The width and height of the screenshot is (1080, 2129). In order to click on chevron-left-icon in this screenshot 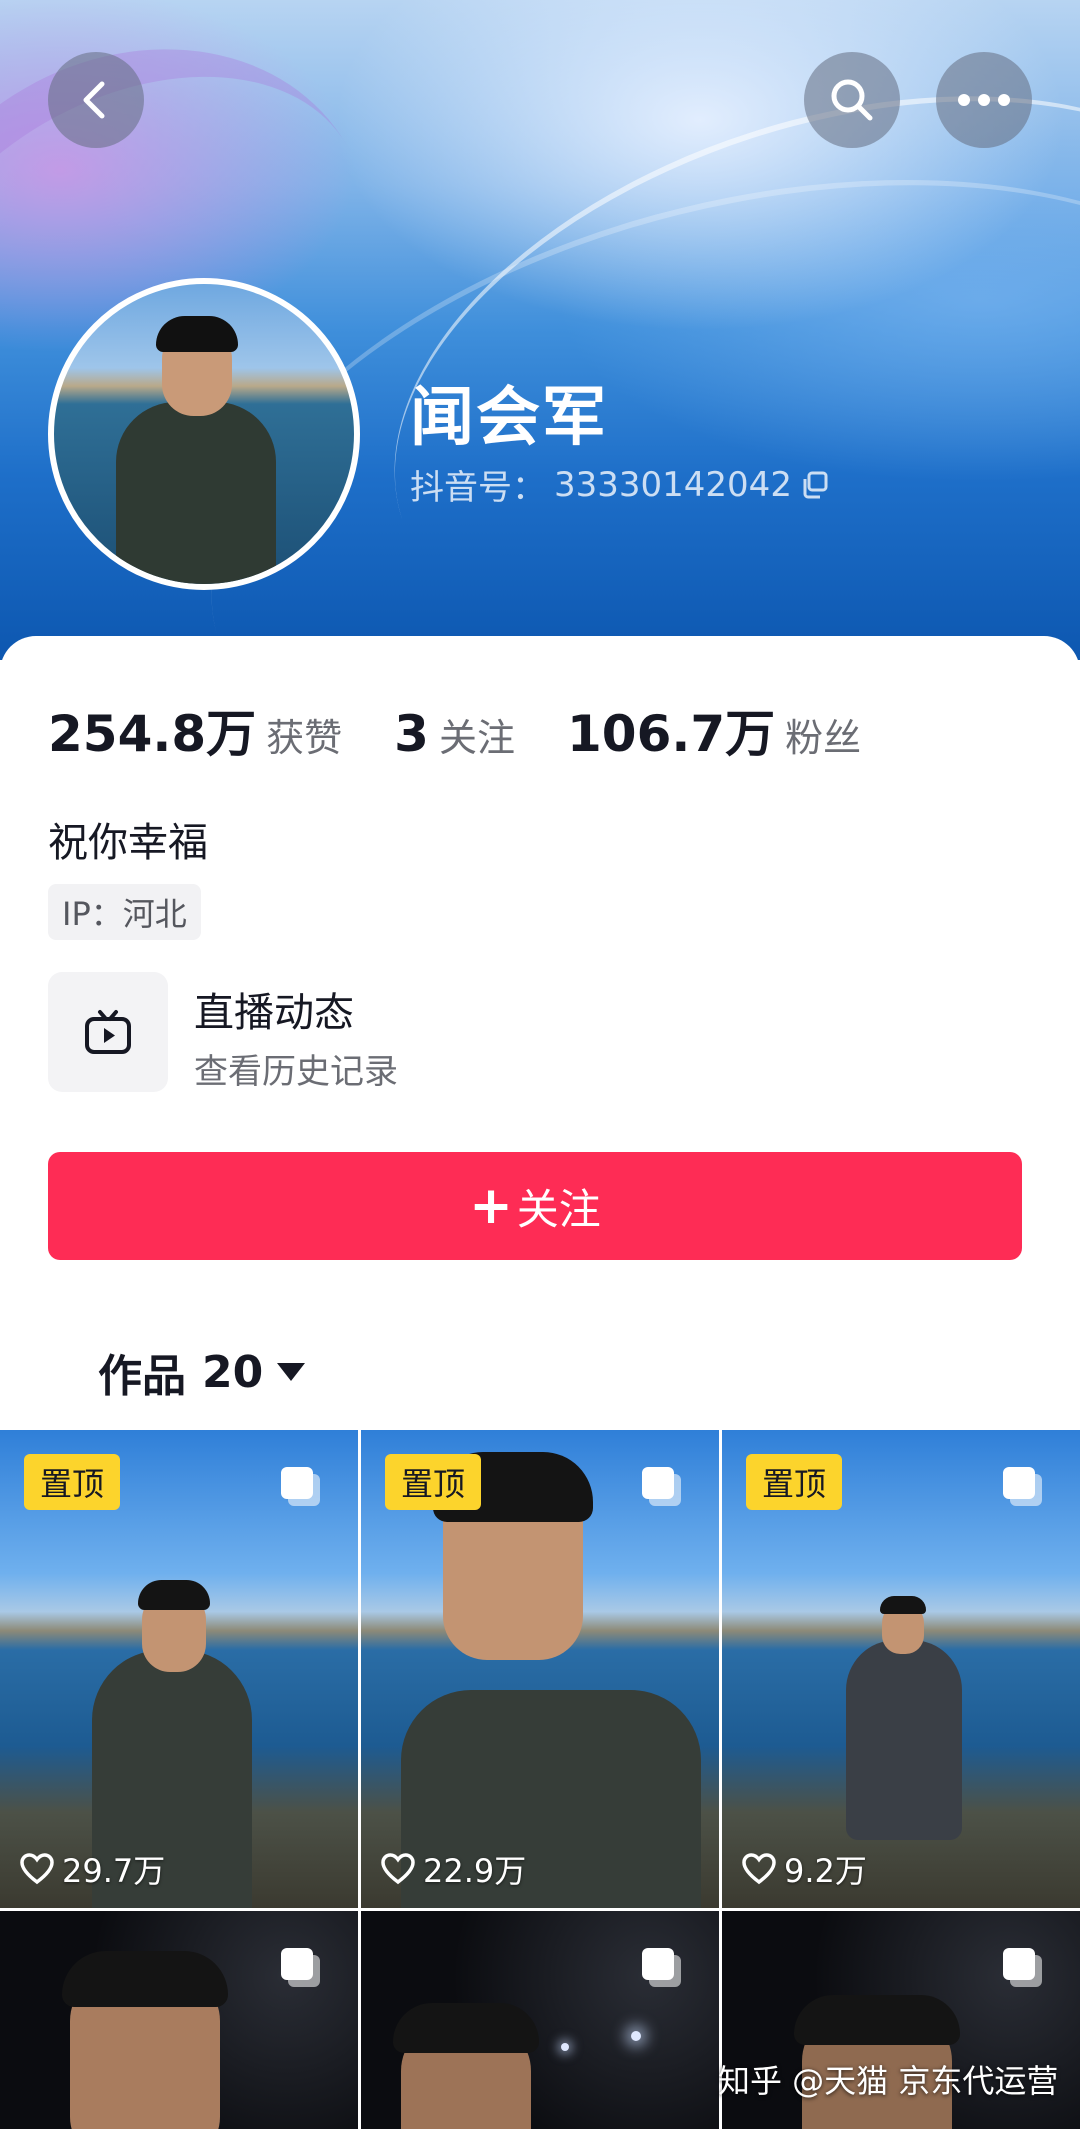, I will do `click(94, 100)`.